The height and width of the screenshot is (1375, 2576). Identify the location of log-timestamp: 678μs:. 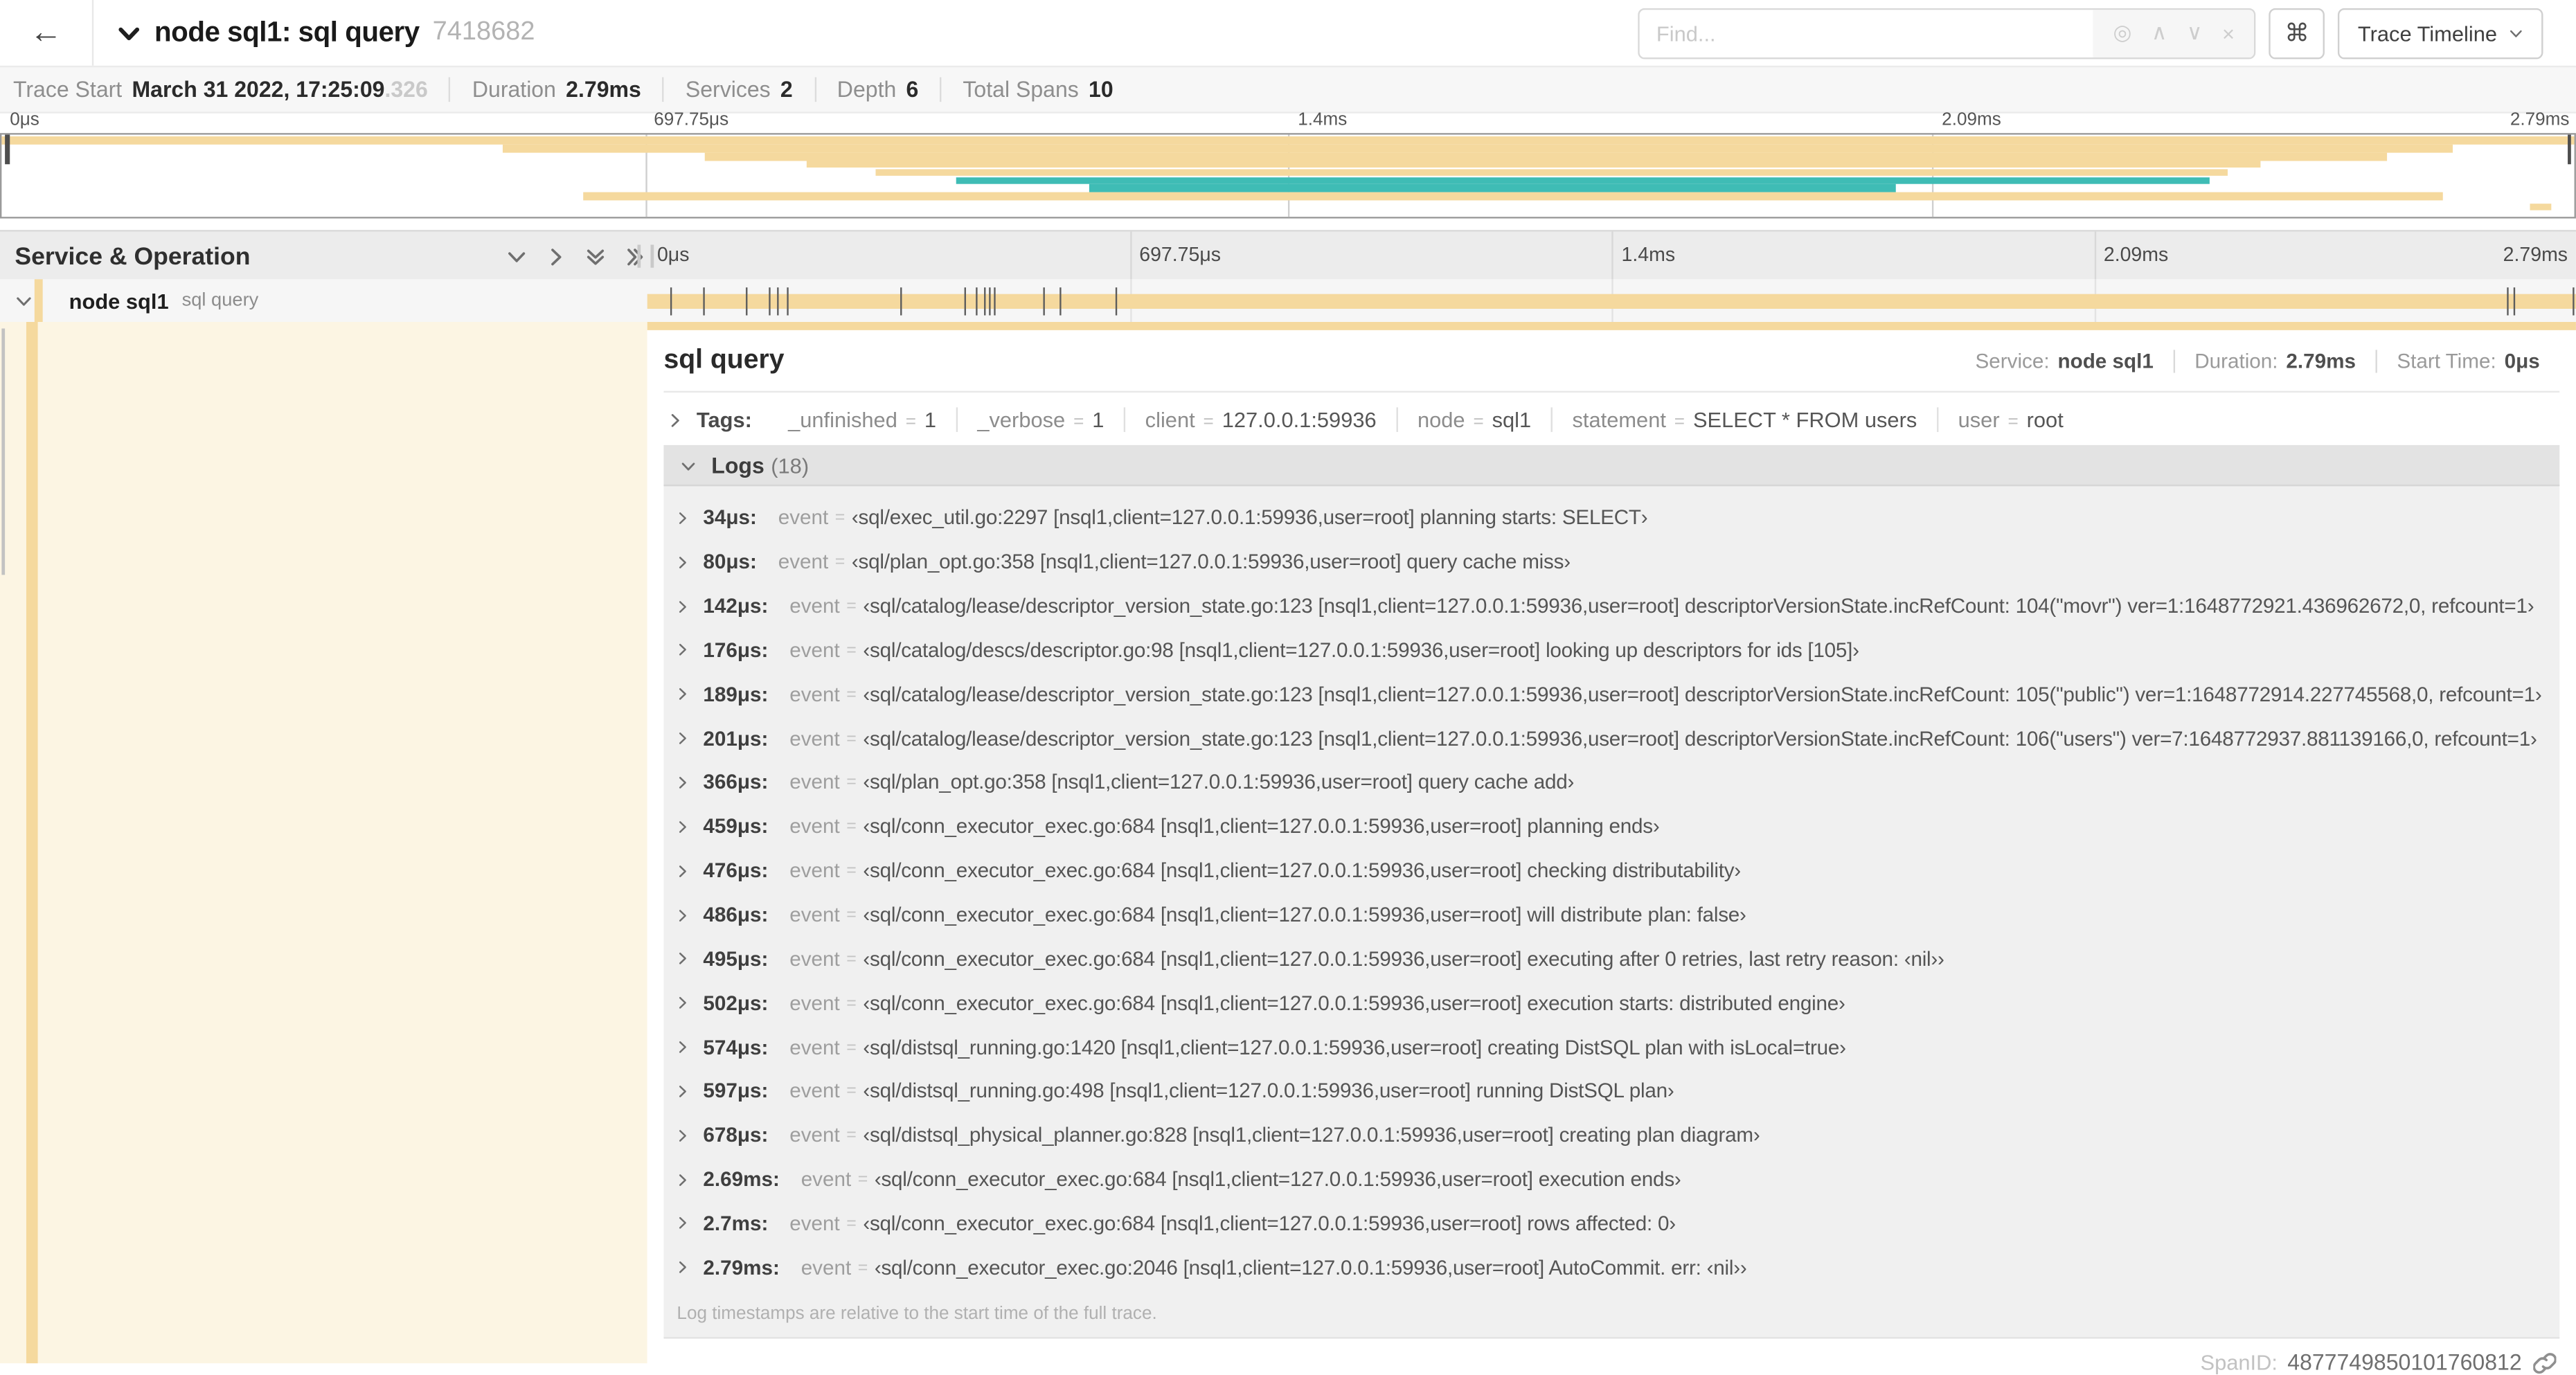
(736, 1135).